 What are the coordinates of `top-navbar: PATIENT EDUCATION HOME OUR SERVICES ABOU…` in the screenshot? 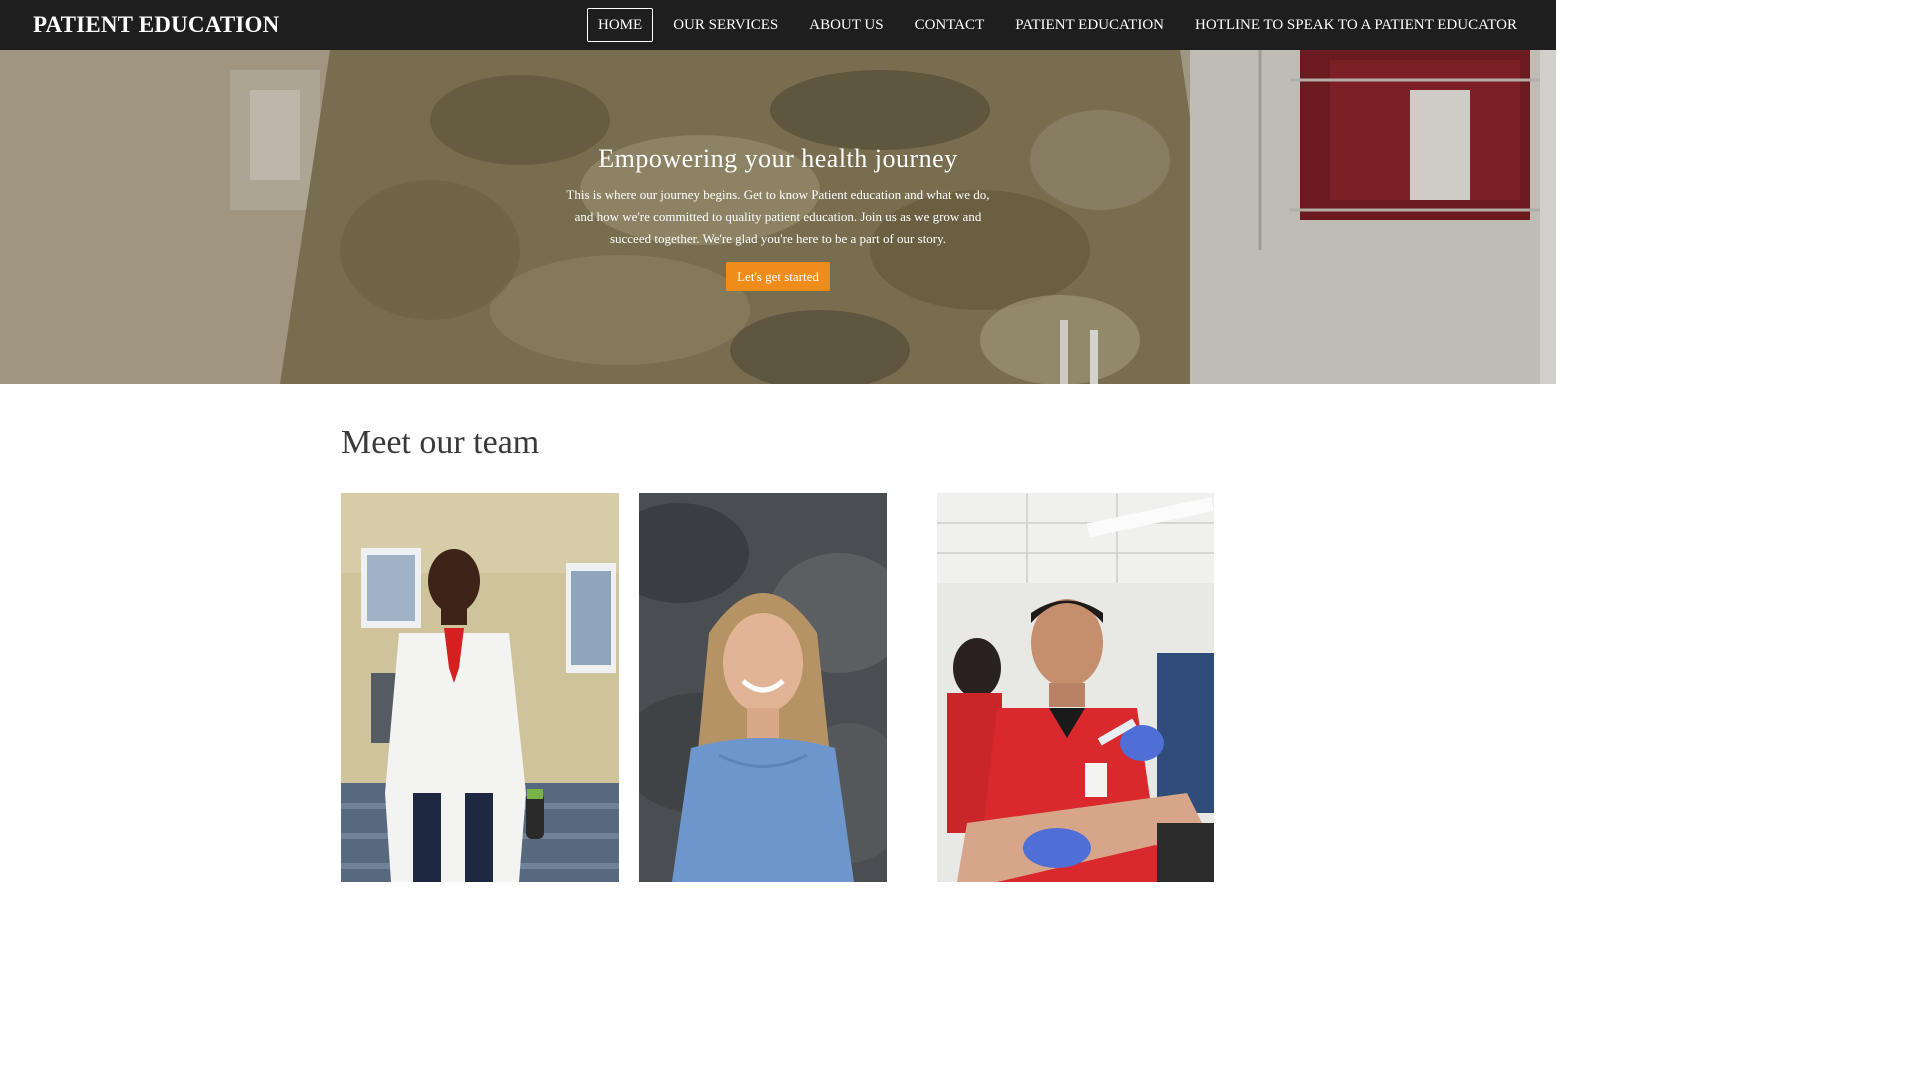 It's located at (778, 25).